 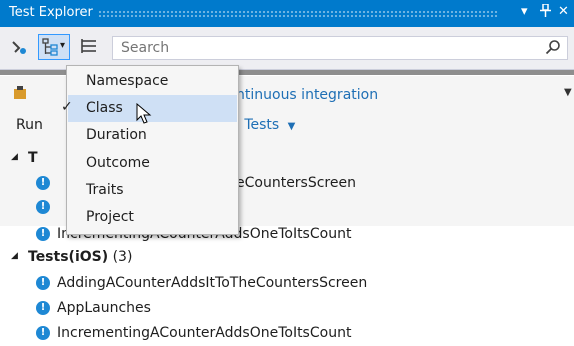 What do you see at coordinates (68, 257) in the screenshot?
I see `group-name: Tests(iOS)` at bounding box center [68, 257].